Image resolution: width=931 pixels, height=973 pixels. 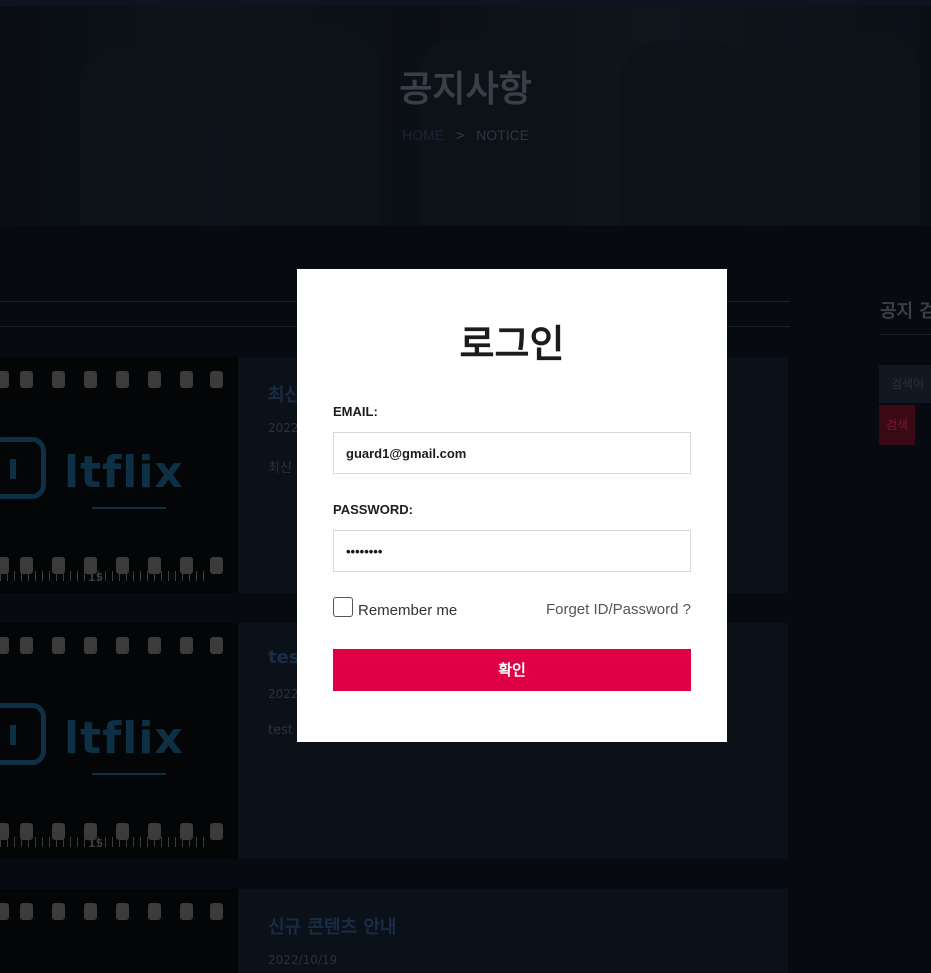 I want to click on remember-me-checkbox, so click(x=343, y=607).